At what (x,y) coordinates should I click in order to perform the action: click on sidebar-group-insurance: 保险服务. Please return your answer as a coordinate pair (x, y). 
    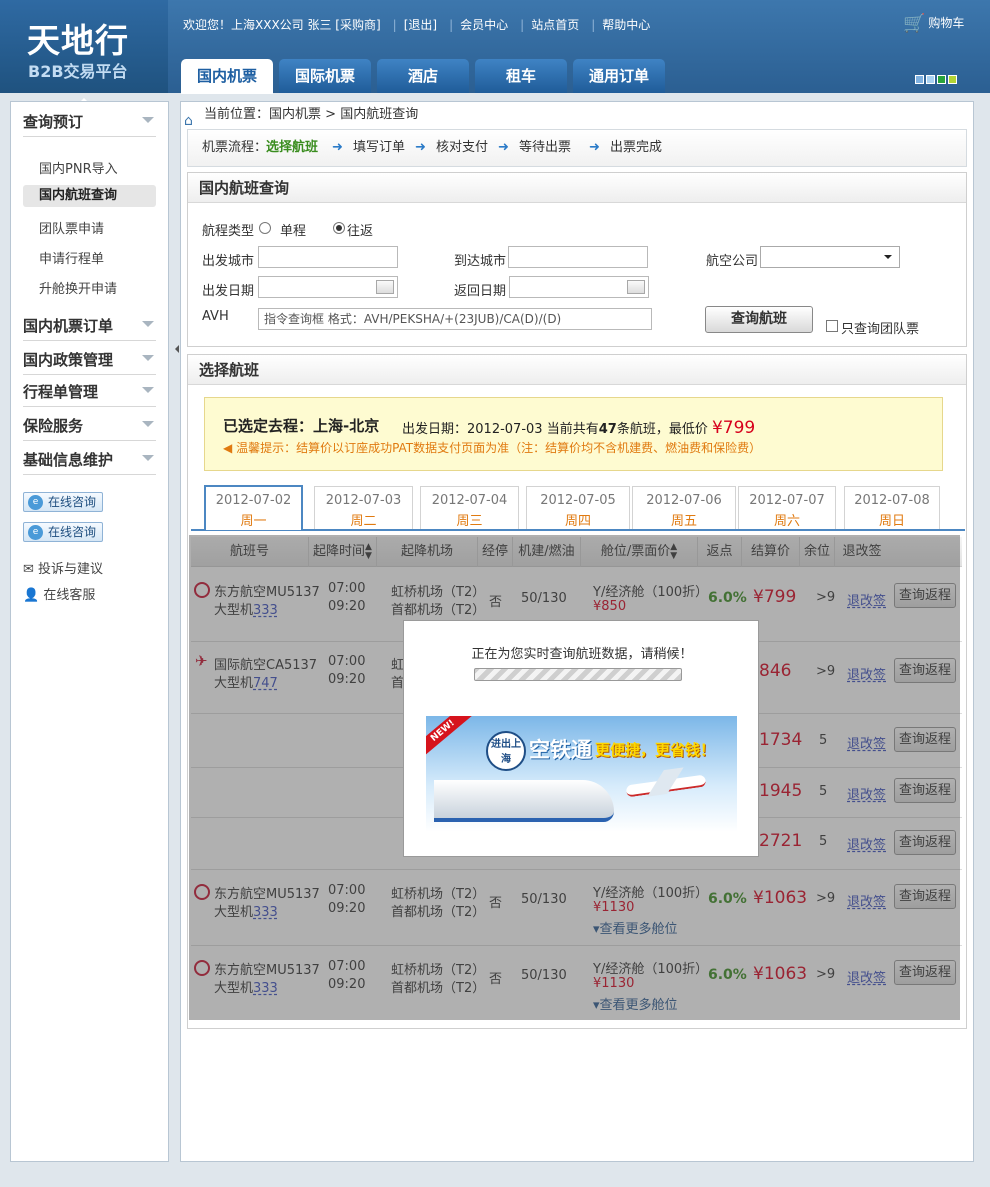
    Looking at the image, I should click on (89, 428).